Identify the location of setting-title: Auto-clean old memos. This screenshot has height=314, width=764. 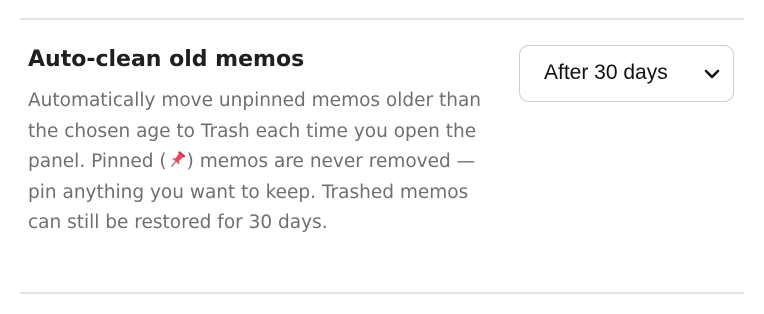
(166, 59).